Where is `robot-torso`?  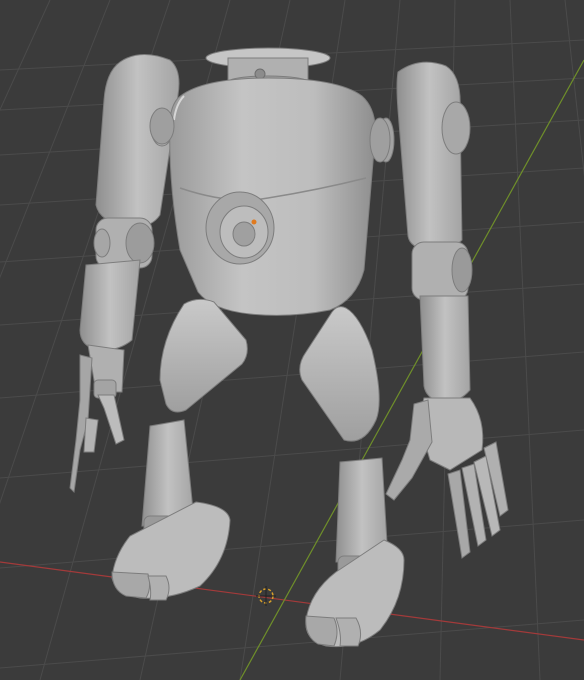 robot-torso is located at coordinates (272, 196).